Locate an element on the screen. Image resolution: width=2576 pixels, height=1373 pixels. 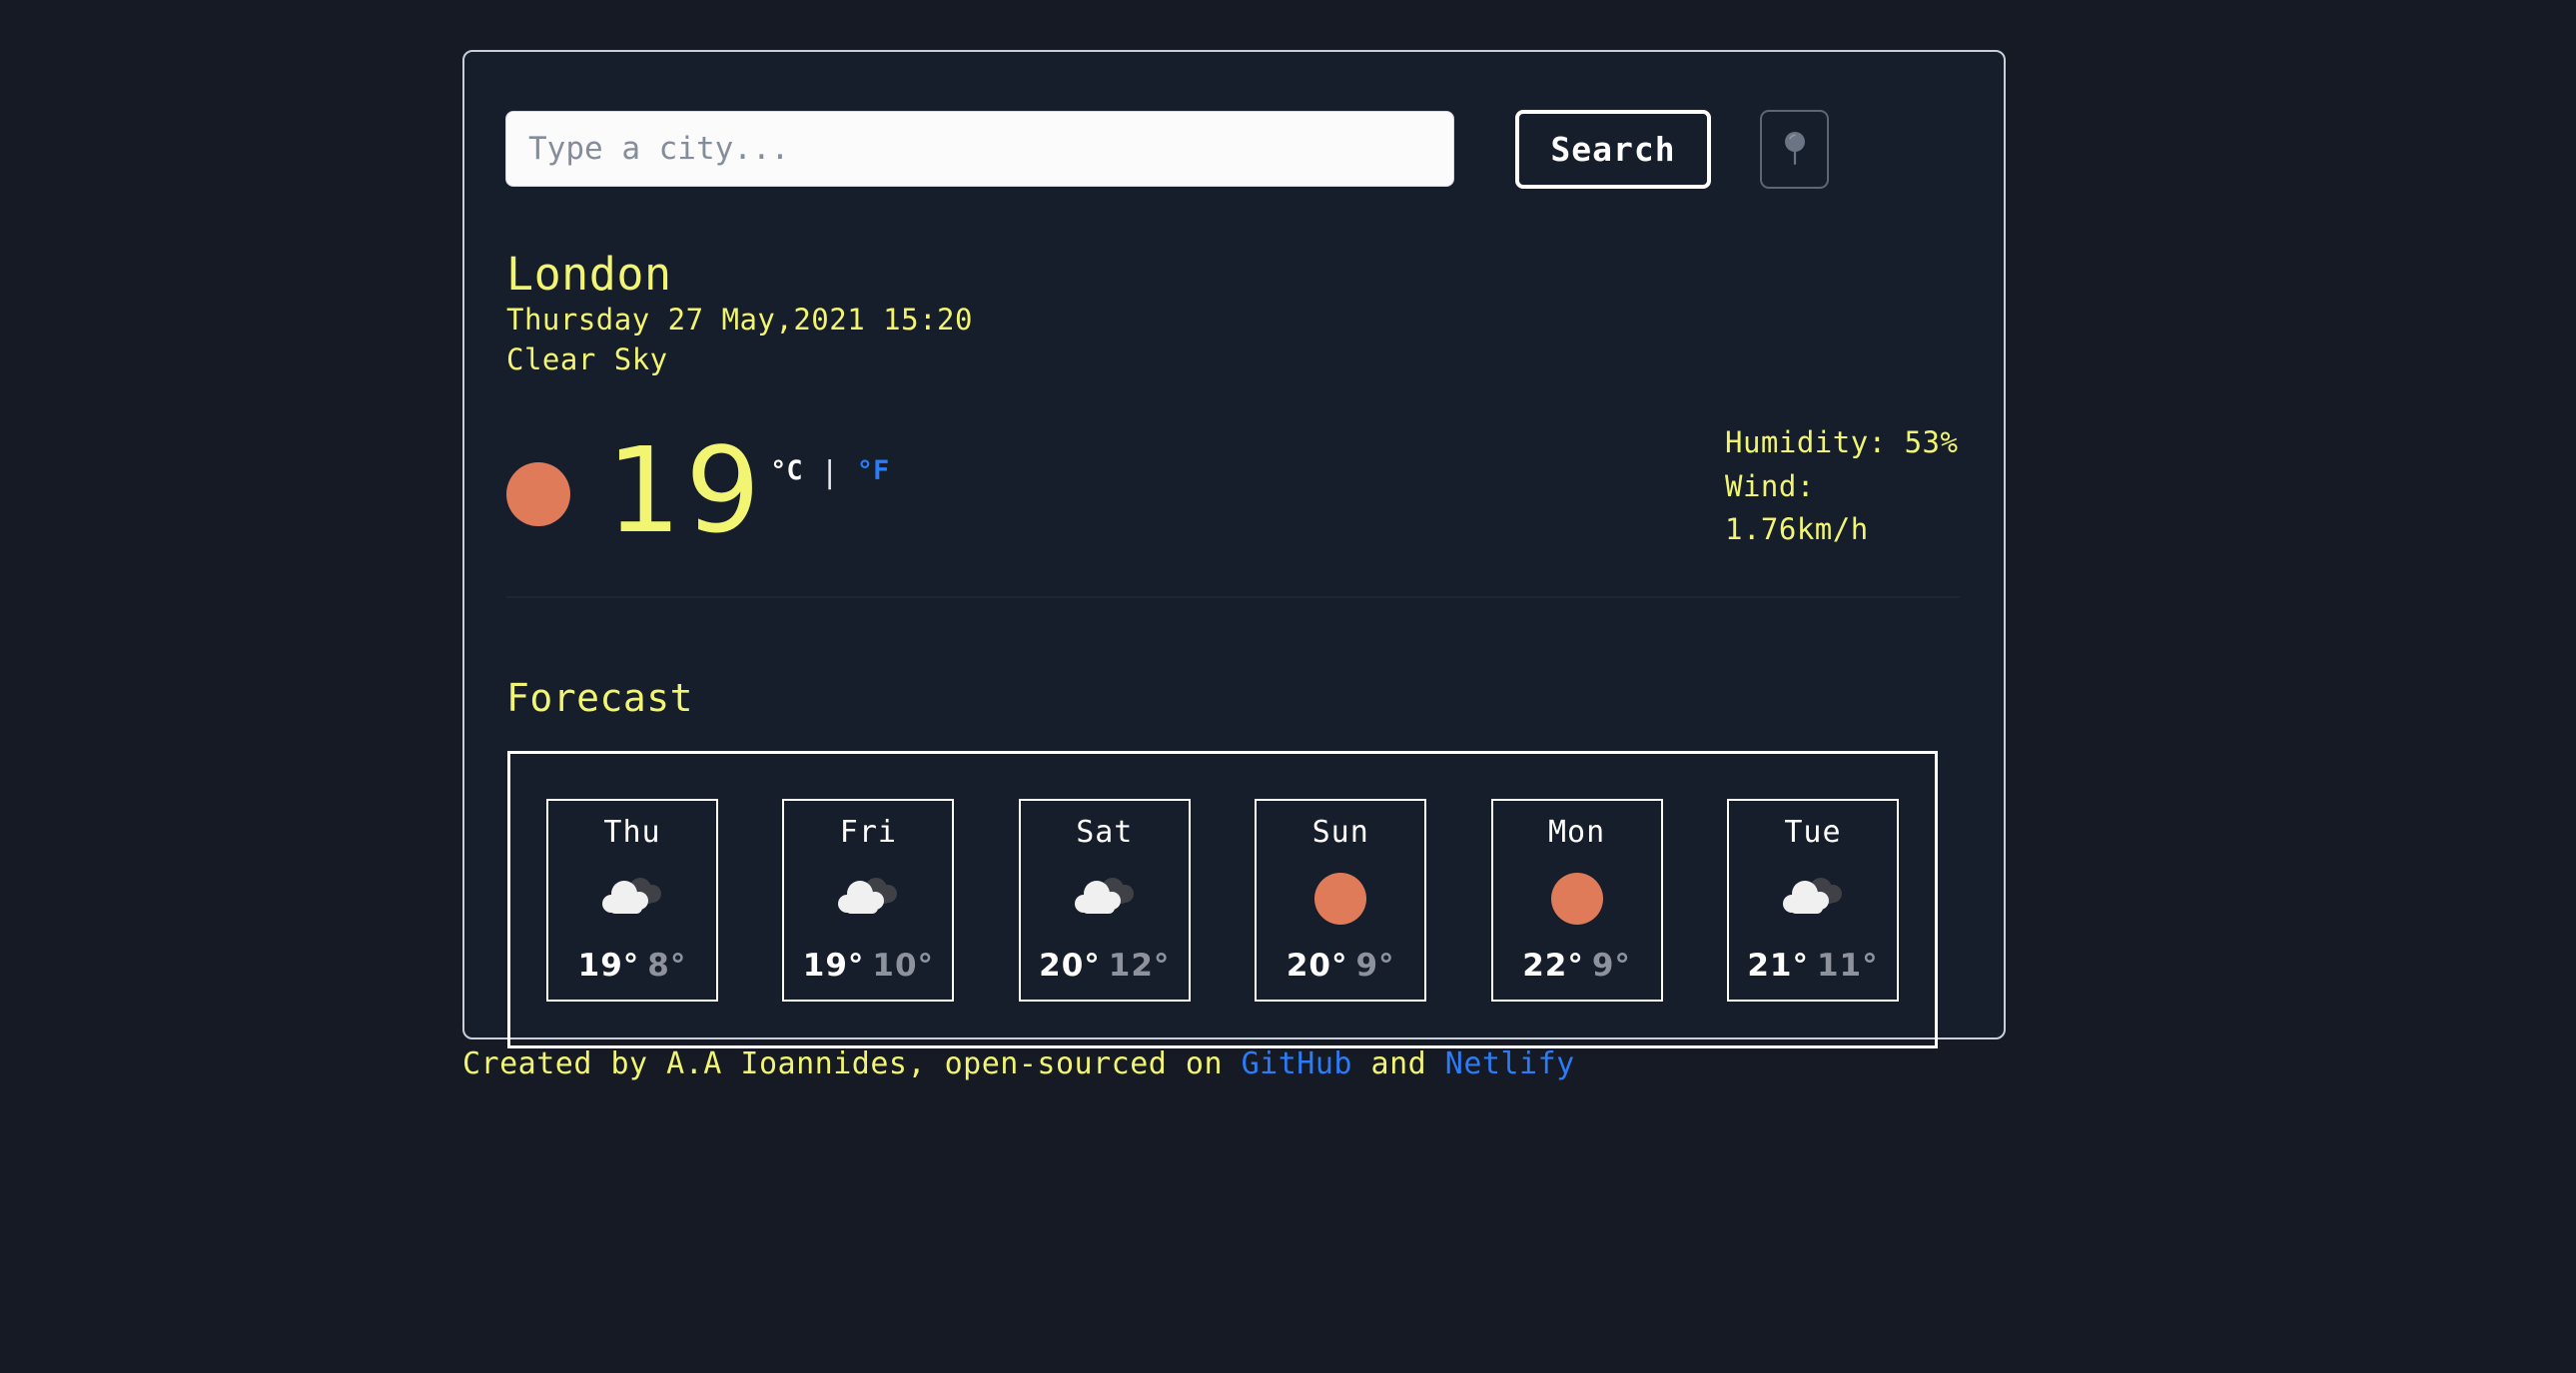
forecast-card: Tue 21° 11° is located at coordinates (1813, 900).